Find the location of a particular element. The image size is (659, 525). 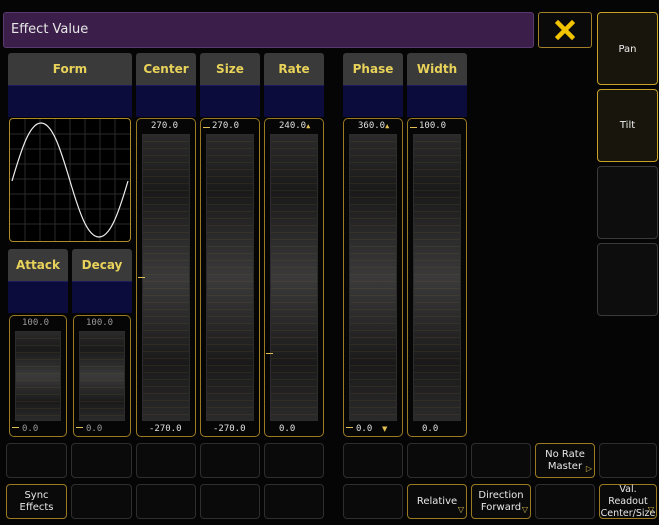

fader-max-label: 240.0▲ is located at coordinates (295, 126).